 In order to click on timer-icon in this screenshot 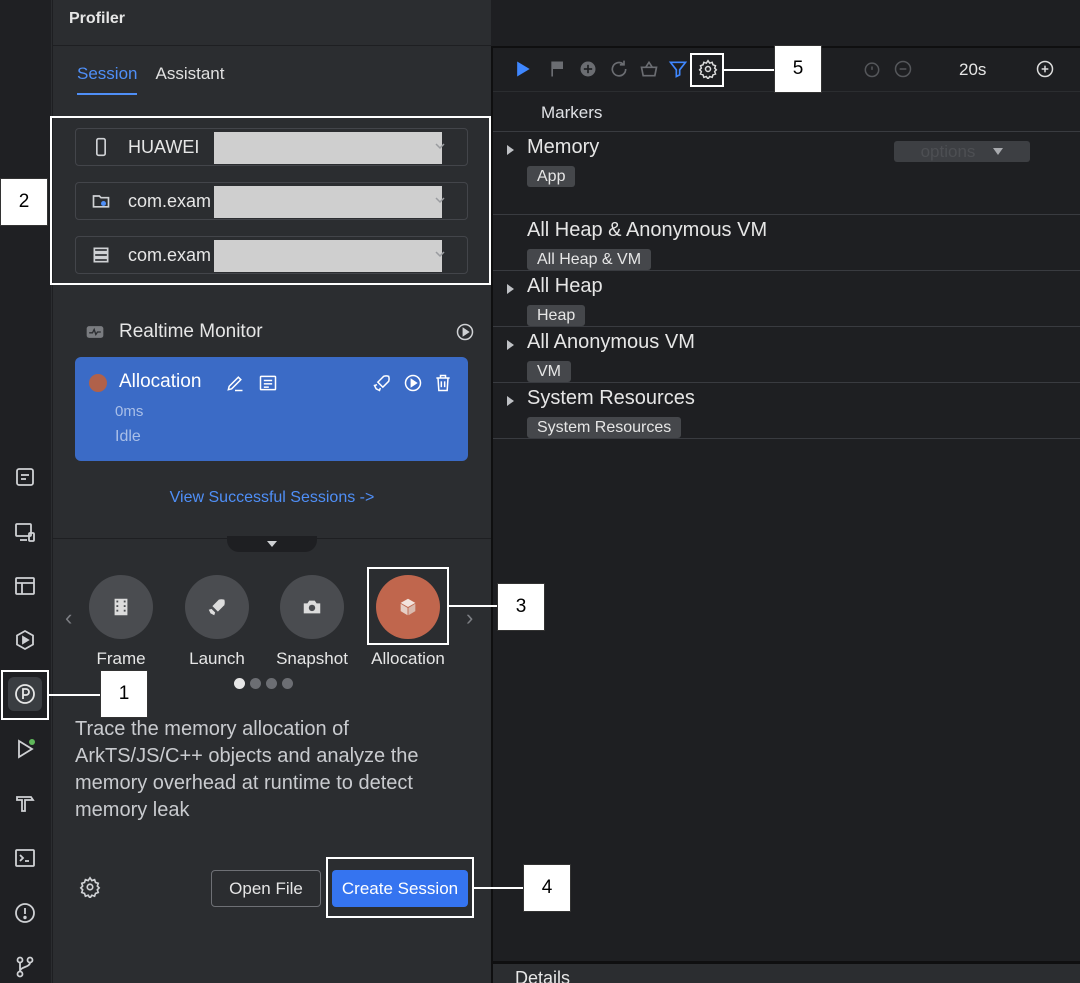, I will do `click(872, 69)`.